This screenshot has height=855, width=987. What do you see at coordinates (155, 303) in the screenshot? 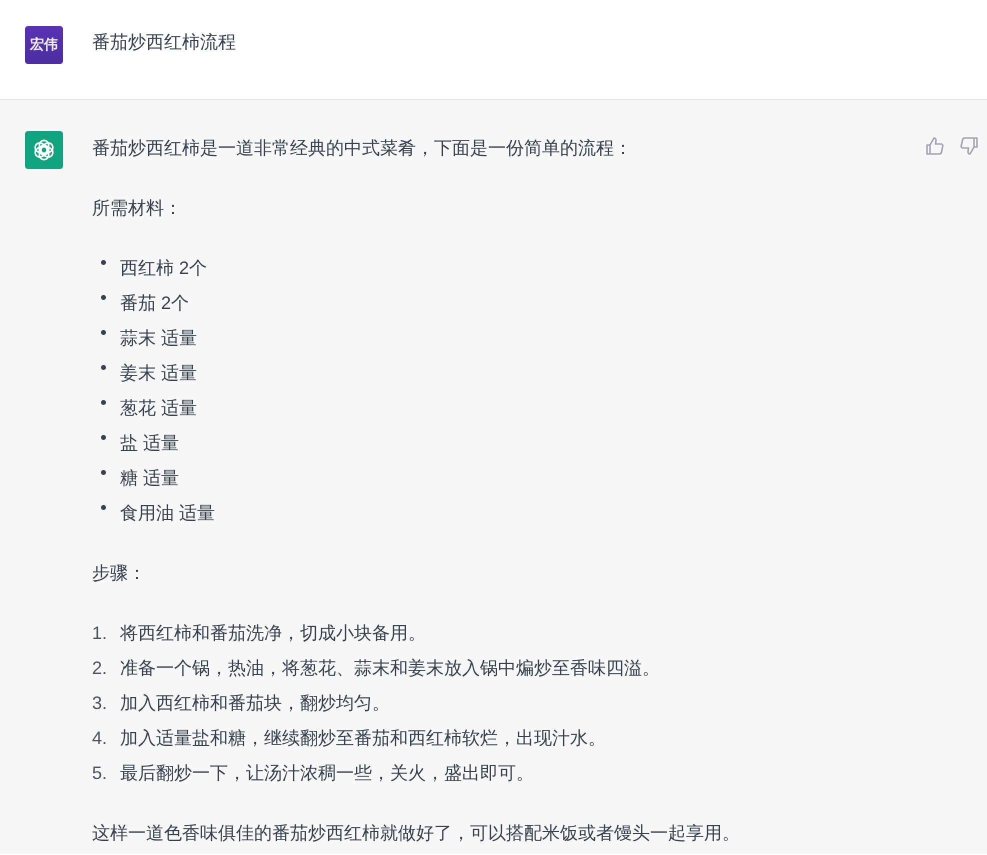
I see `ingredient-item: 番茄 2个` at bounding box center [155, 303].